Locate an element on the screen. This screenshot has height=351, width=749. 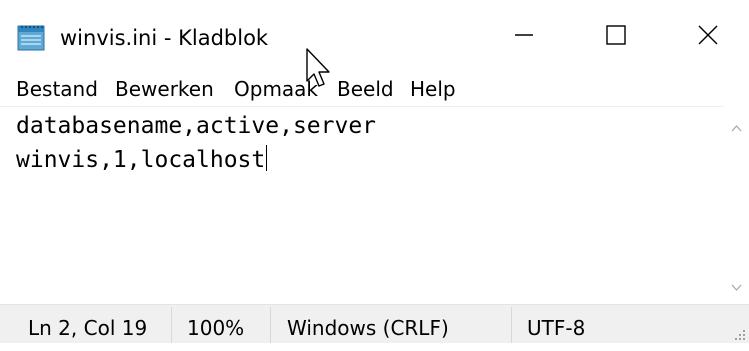
maximize-button is located at coordinates (616, 37).